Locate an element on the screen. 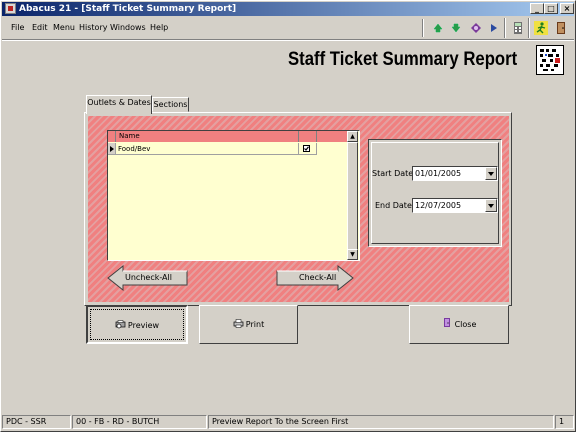  close-door-icon is located at coordinates (447, 317).